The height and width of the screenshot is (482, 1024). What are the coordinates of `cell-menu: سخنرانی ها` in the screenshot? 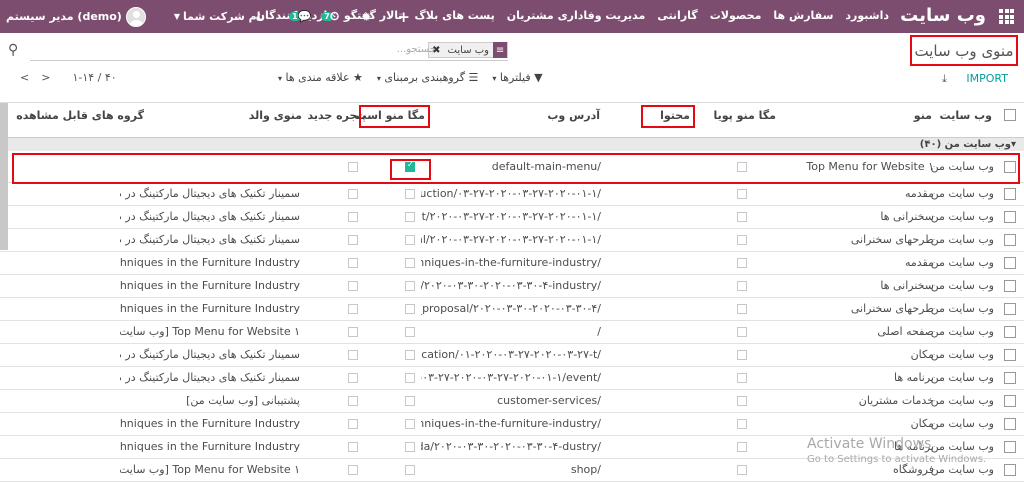 It's located at (907, 216).